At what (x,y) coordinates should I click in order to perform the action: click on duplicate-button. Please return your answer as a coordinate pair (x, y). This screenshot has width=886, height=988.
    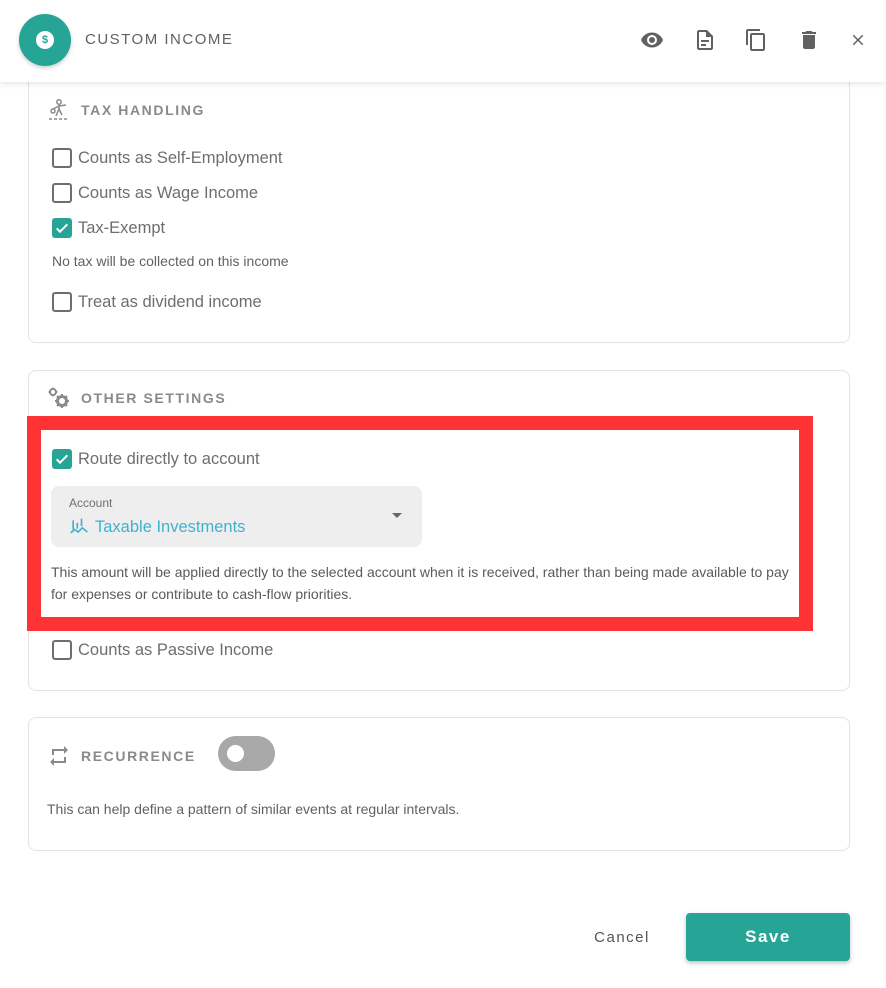
    Looking at the image, I should click on (756, 40).